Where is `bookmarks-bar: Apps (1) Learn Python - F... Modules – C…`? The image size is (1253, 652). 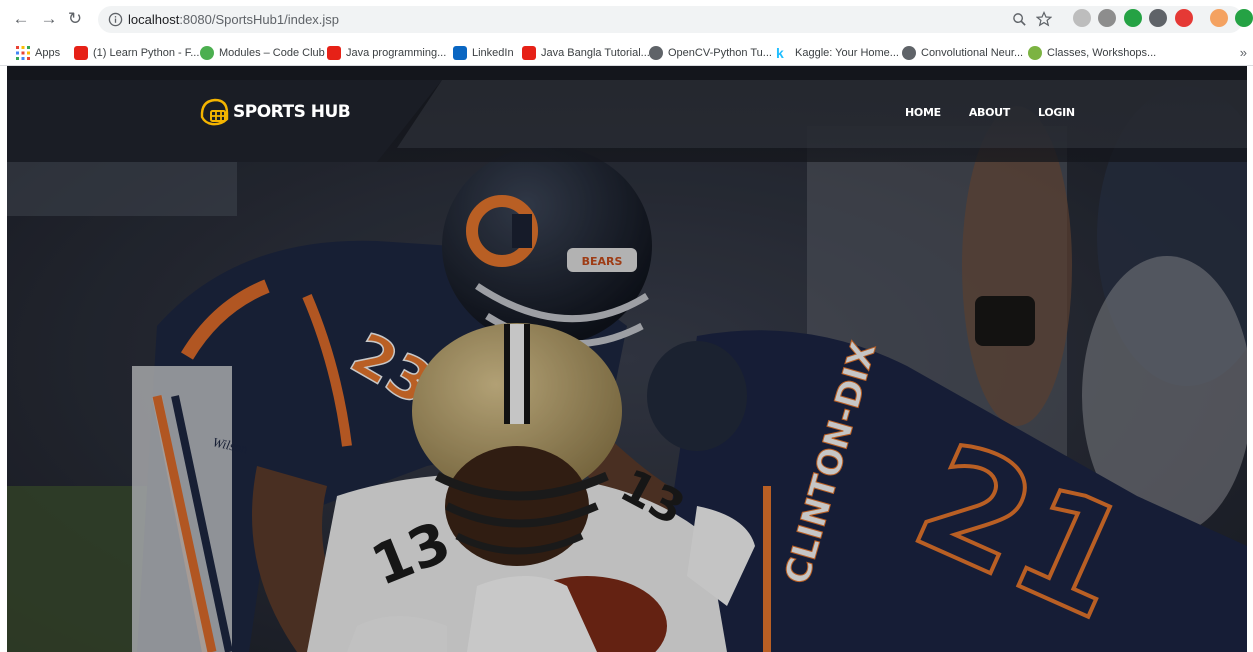
bookmarks-bar: Apps (1) Learn Python - F... Modules – C… is located at coordinates (626, 53).